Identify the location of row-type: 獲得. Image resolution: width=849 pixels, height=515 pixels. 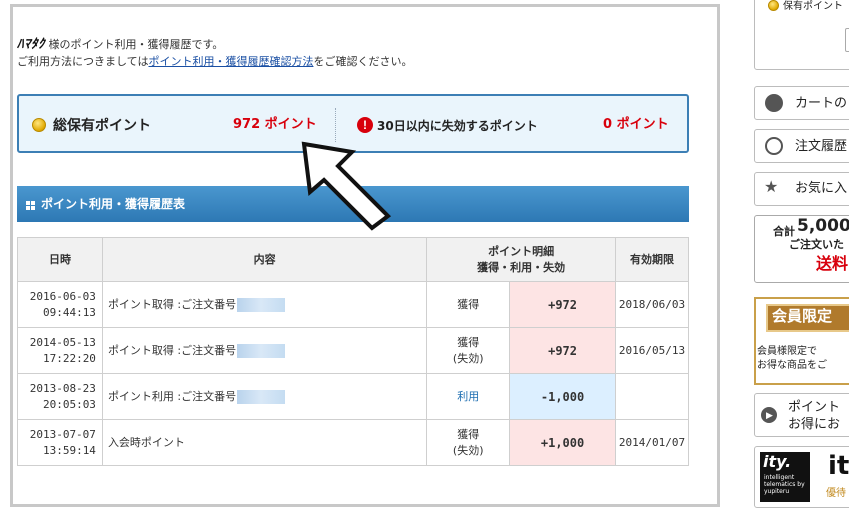
(468, 304).